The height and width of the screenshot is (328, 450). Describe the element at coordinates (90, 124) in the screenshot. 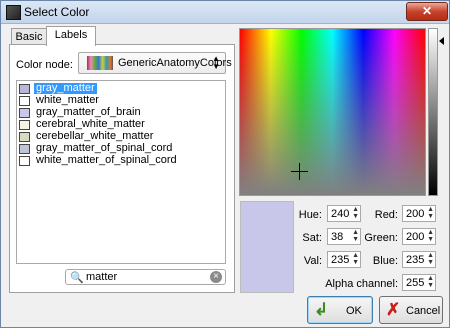

I see `list-item-label: cerebral_white_matter` at that location.